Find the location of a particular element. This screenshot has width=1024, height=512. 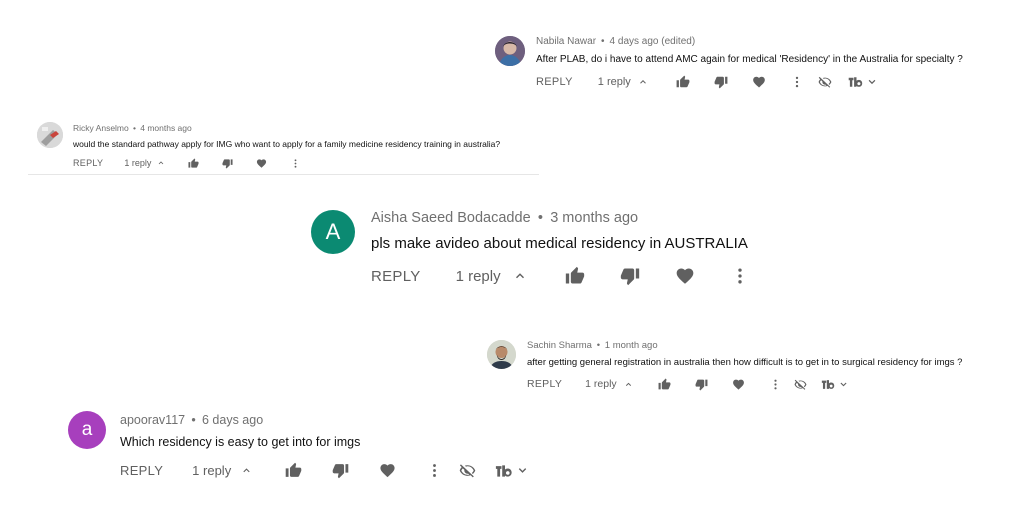

comment-meta: Sachin Sharma • 1 month ago is located at coordinates (592, 345).